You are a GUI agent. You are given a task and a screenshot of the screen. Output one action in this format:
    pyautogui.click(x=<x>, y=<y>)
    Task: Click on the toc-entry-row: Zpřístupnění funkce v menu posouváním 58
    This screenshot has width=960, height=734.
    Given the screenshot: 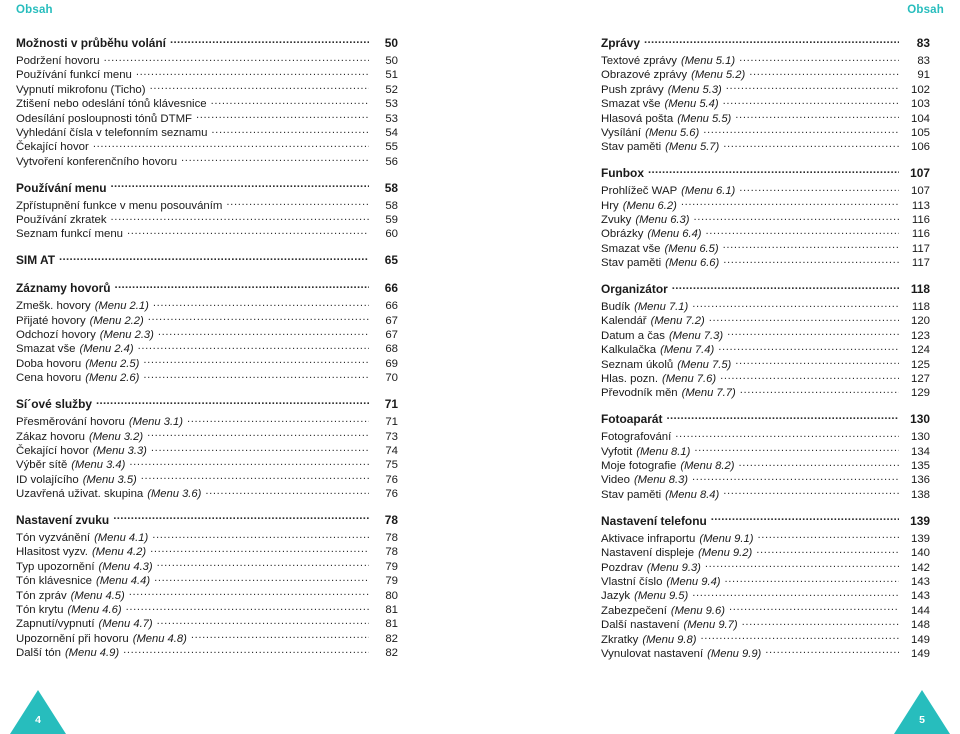 What is the action you would take?
    pyautogui.click(x=207, y=205)
    